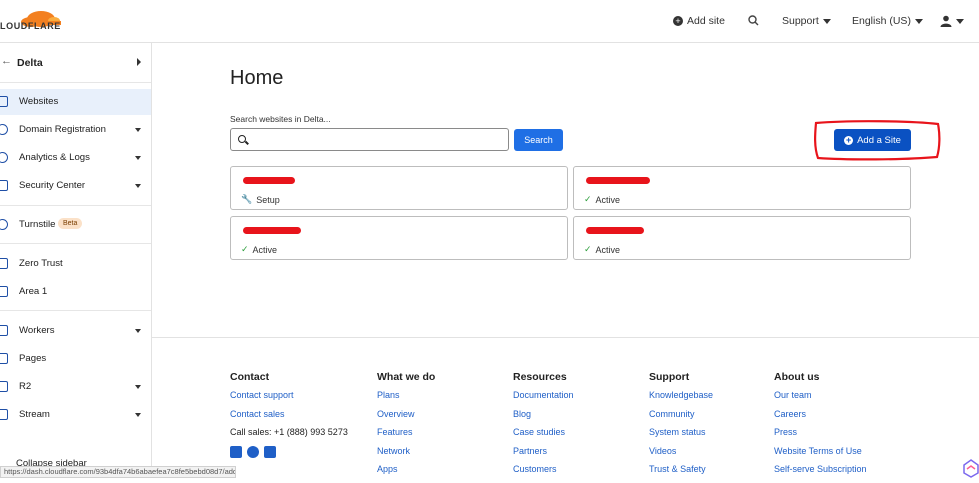  What do you see at coordinates (681, 395) in the screenshot?
I see `footer-link: Knowledgebase` at bounding box center [681, 395].